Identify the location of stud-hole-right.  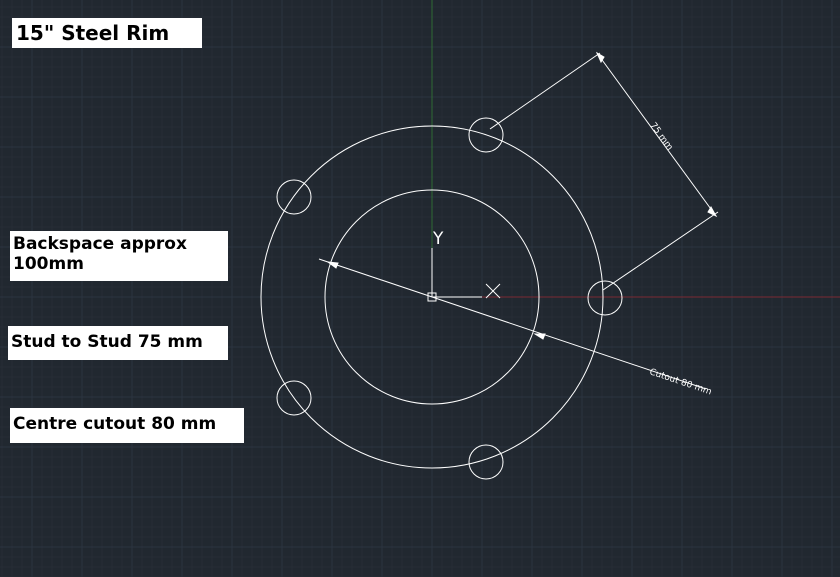
(605, 298).